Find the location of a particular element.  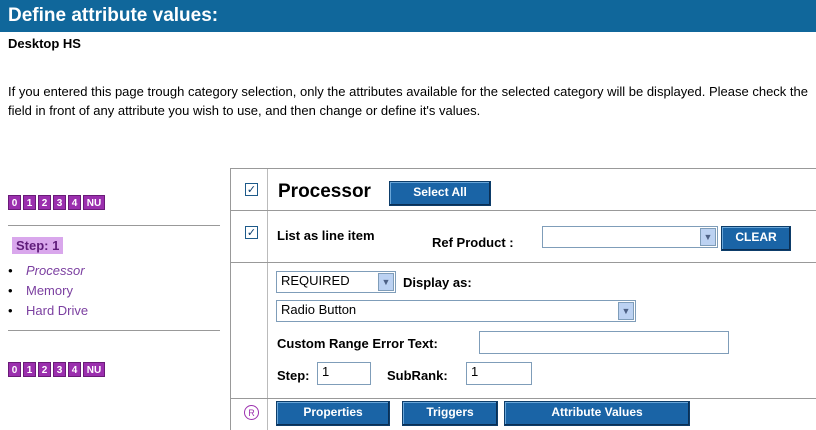

custom-error-label: Custom Range Error Text: is located at coordinates (357, 343).